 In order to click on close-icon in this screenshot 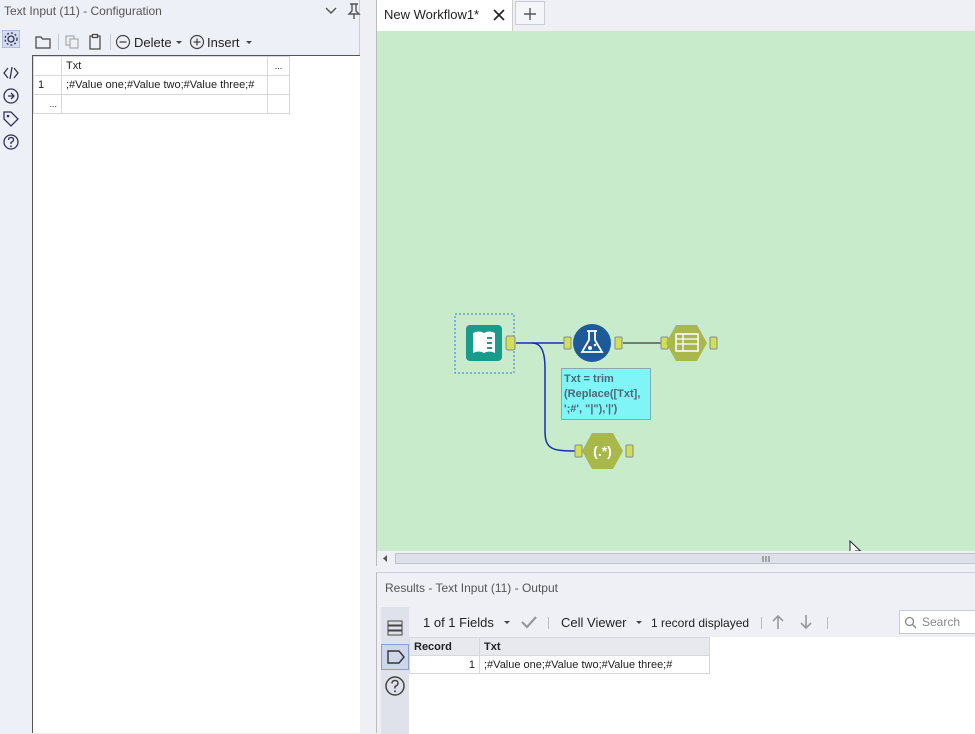, I will do `click(499, 15)`.